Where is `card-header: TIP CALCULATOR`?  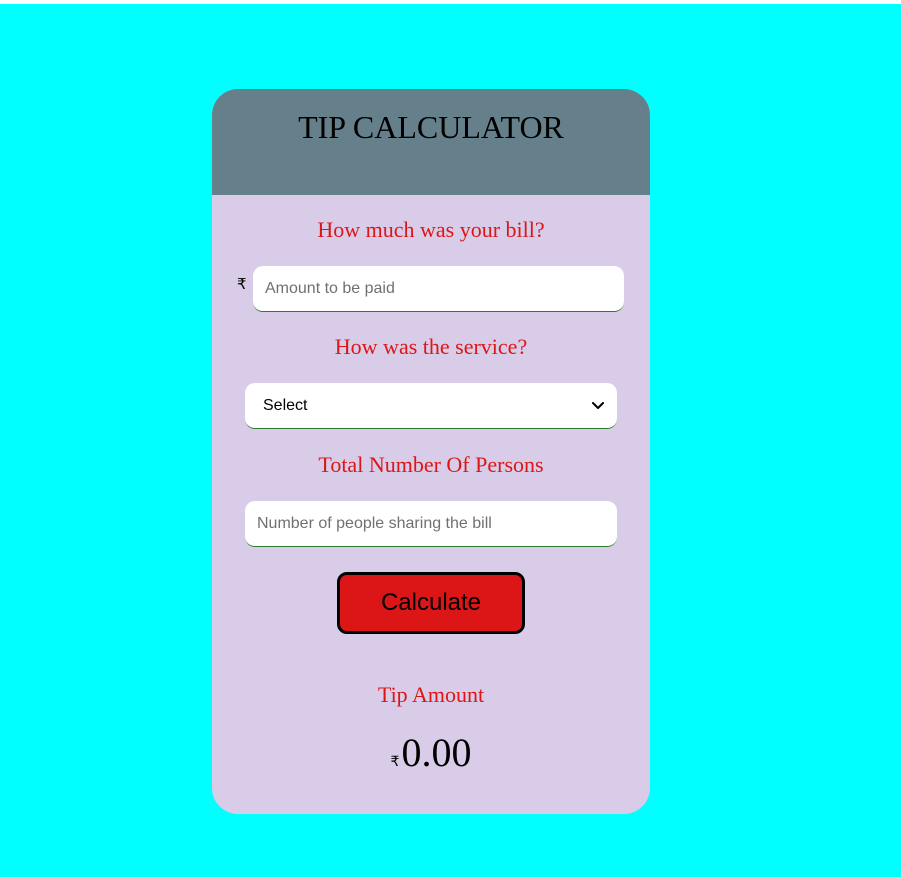 card-header: TIP CALCULATOR is located at coordinates (431, 142).